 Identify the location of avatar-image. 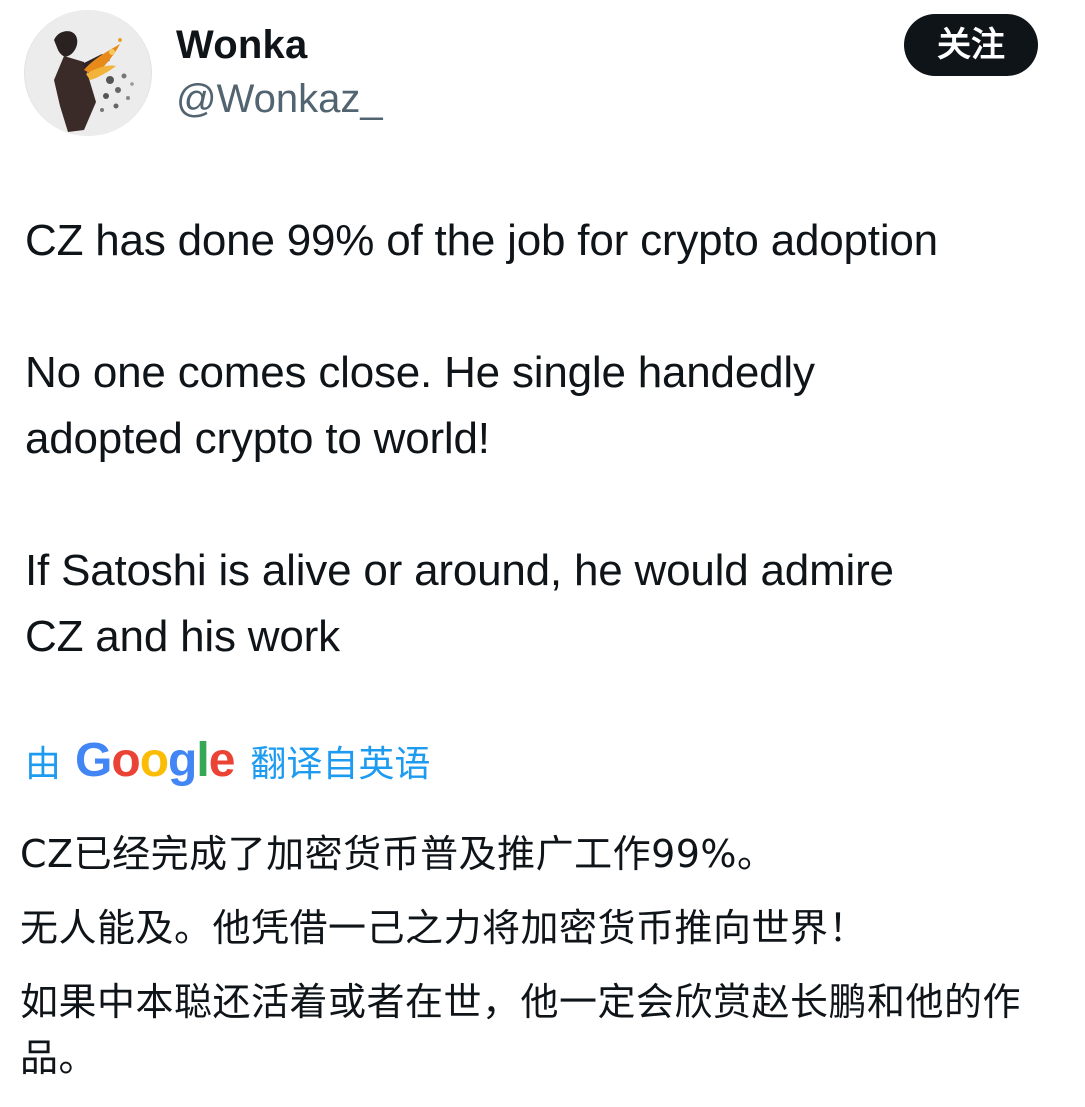
(88, 73).